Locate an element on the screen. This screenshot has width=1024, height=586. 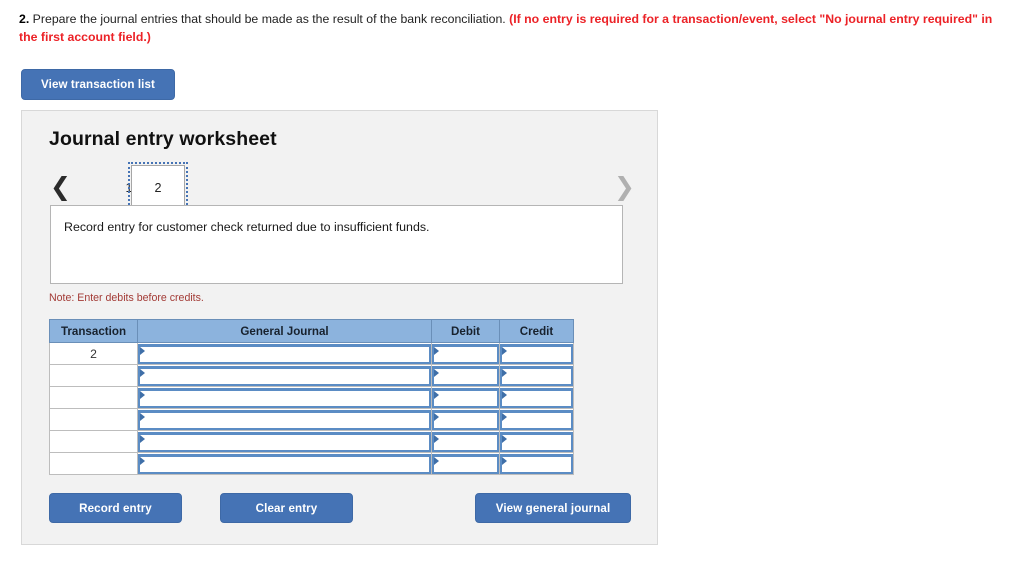
page-title: Journal entry worksheet is located at coordinates (163, 139).